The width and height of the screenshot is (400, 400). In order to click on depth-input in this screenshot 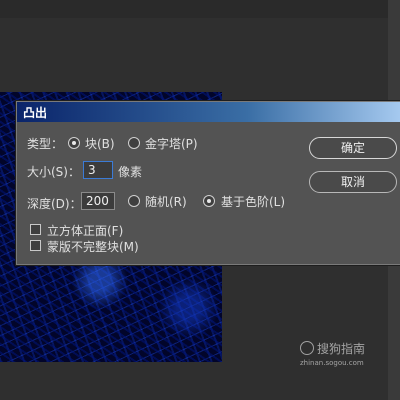, I will do `click(98, 201)`.